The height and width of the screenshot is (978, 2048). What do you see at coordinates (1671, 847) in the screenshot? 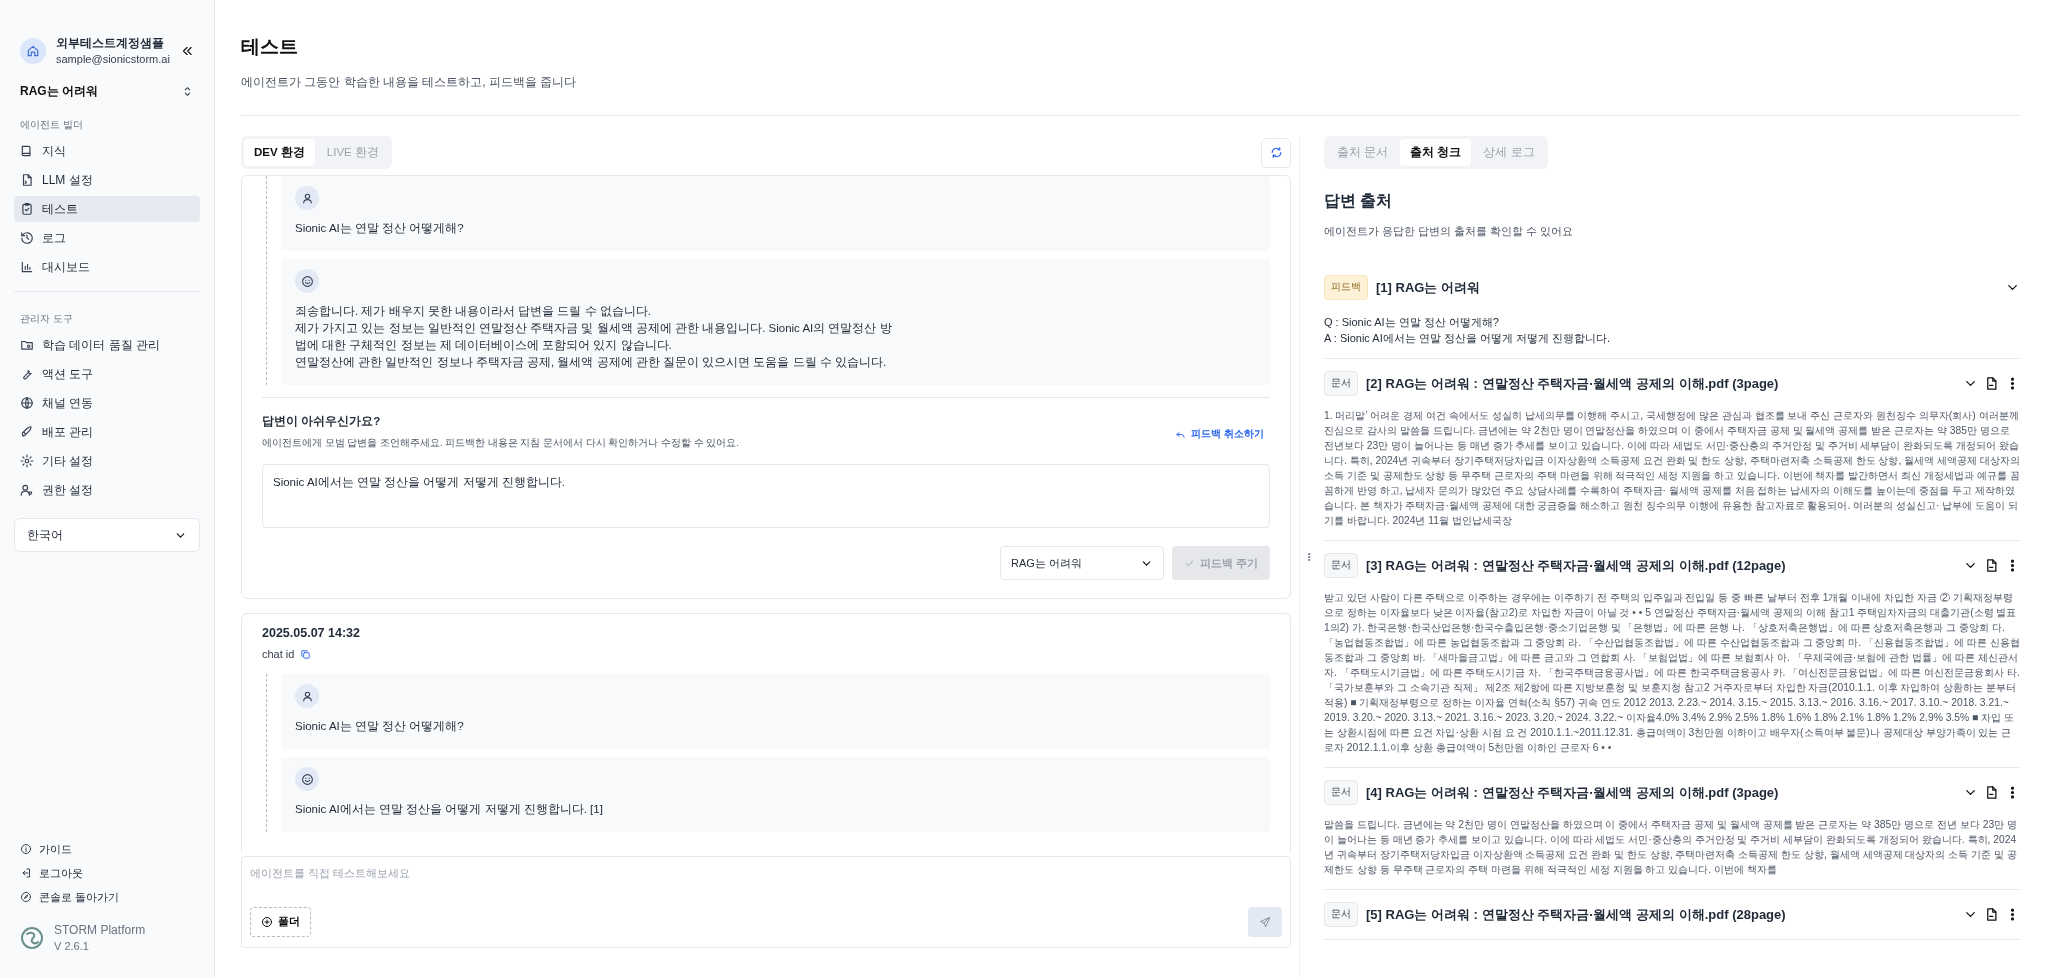
I see `source-excerpt: 말씀을 드립니다. 금년에는 약 2천만 명이 연말정산을 하였으며 이 중에서 주택자금 공제 및 월세액 공제를 받은 근로자는 약 385만 명으로 전년 보다 23만 명이 늘어나는 등 매년 증가 추세를 보이고 있습니다. 이에 따라 세법도 서민·중산층의 주거안정 및 주거비 세부담이 완화되도록 개정되어 왔습니다. 특히, 2024년 귀속부터 장기주택저당차입금 이자상환액 소득공제 요건 완화 및 한도 상향, 주택마련저축 소득공제 한도 상향, 월세액 세액공제 대상자의 소득 기준 및 공제한도 상향 등 무주택 근로자의 주택 마련을 위해 적극적인 세정 지원을 하고 있습니다. 이번에 책자를` at bounding box center [1671, 847].